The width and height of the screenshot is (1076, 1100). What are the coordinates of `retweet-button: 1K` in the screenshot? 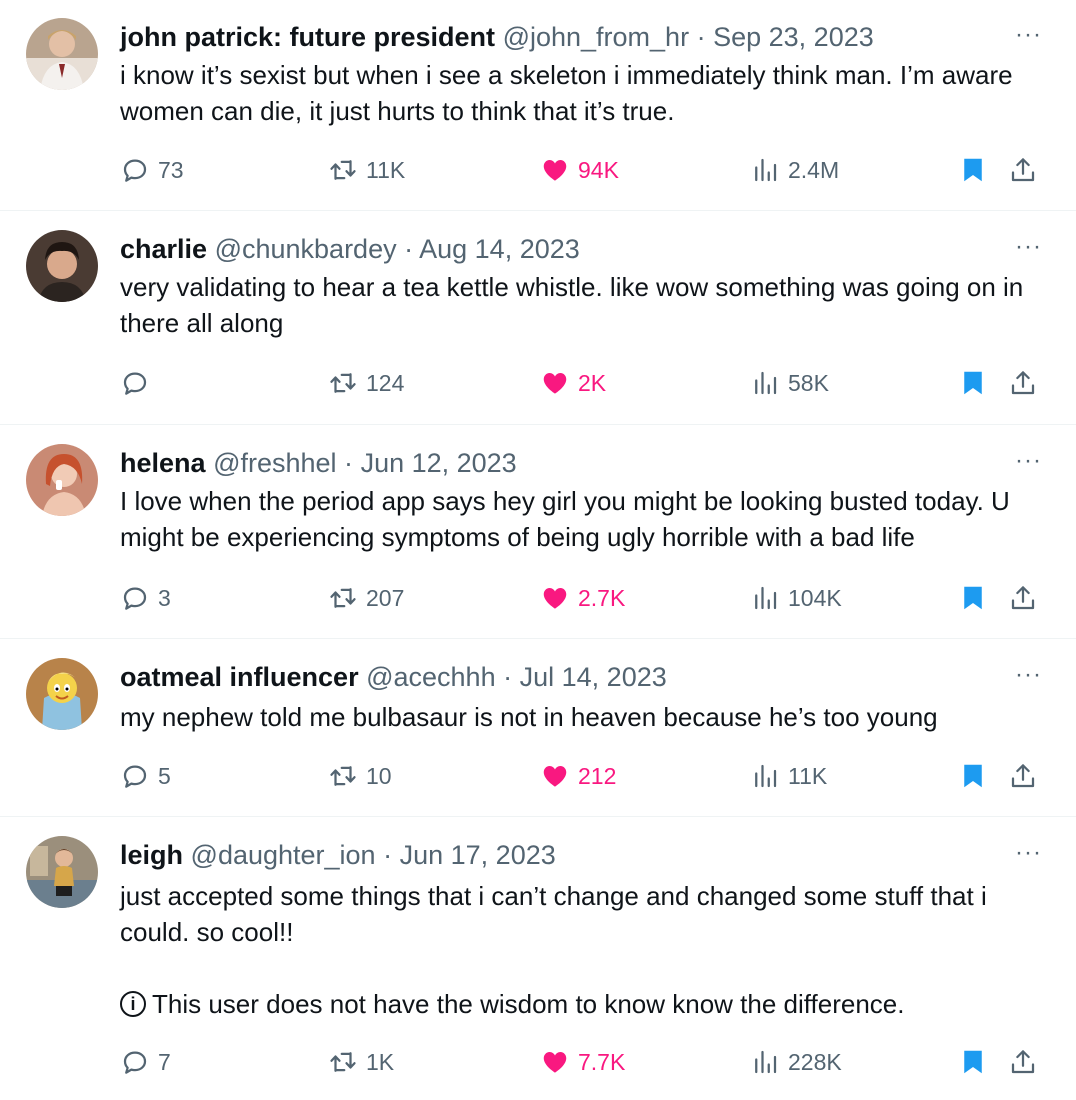 It's located at (361, 1062).